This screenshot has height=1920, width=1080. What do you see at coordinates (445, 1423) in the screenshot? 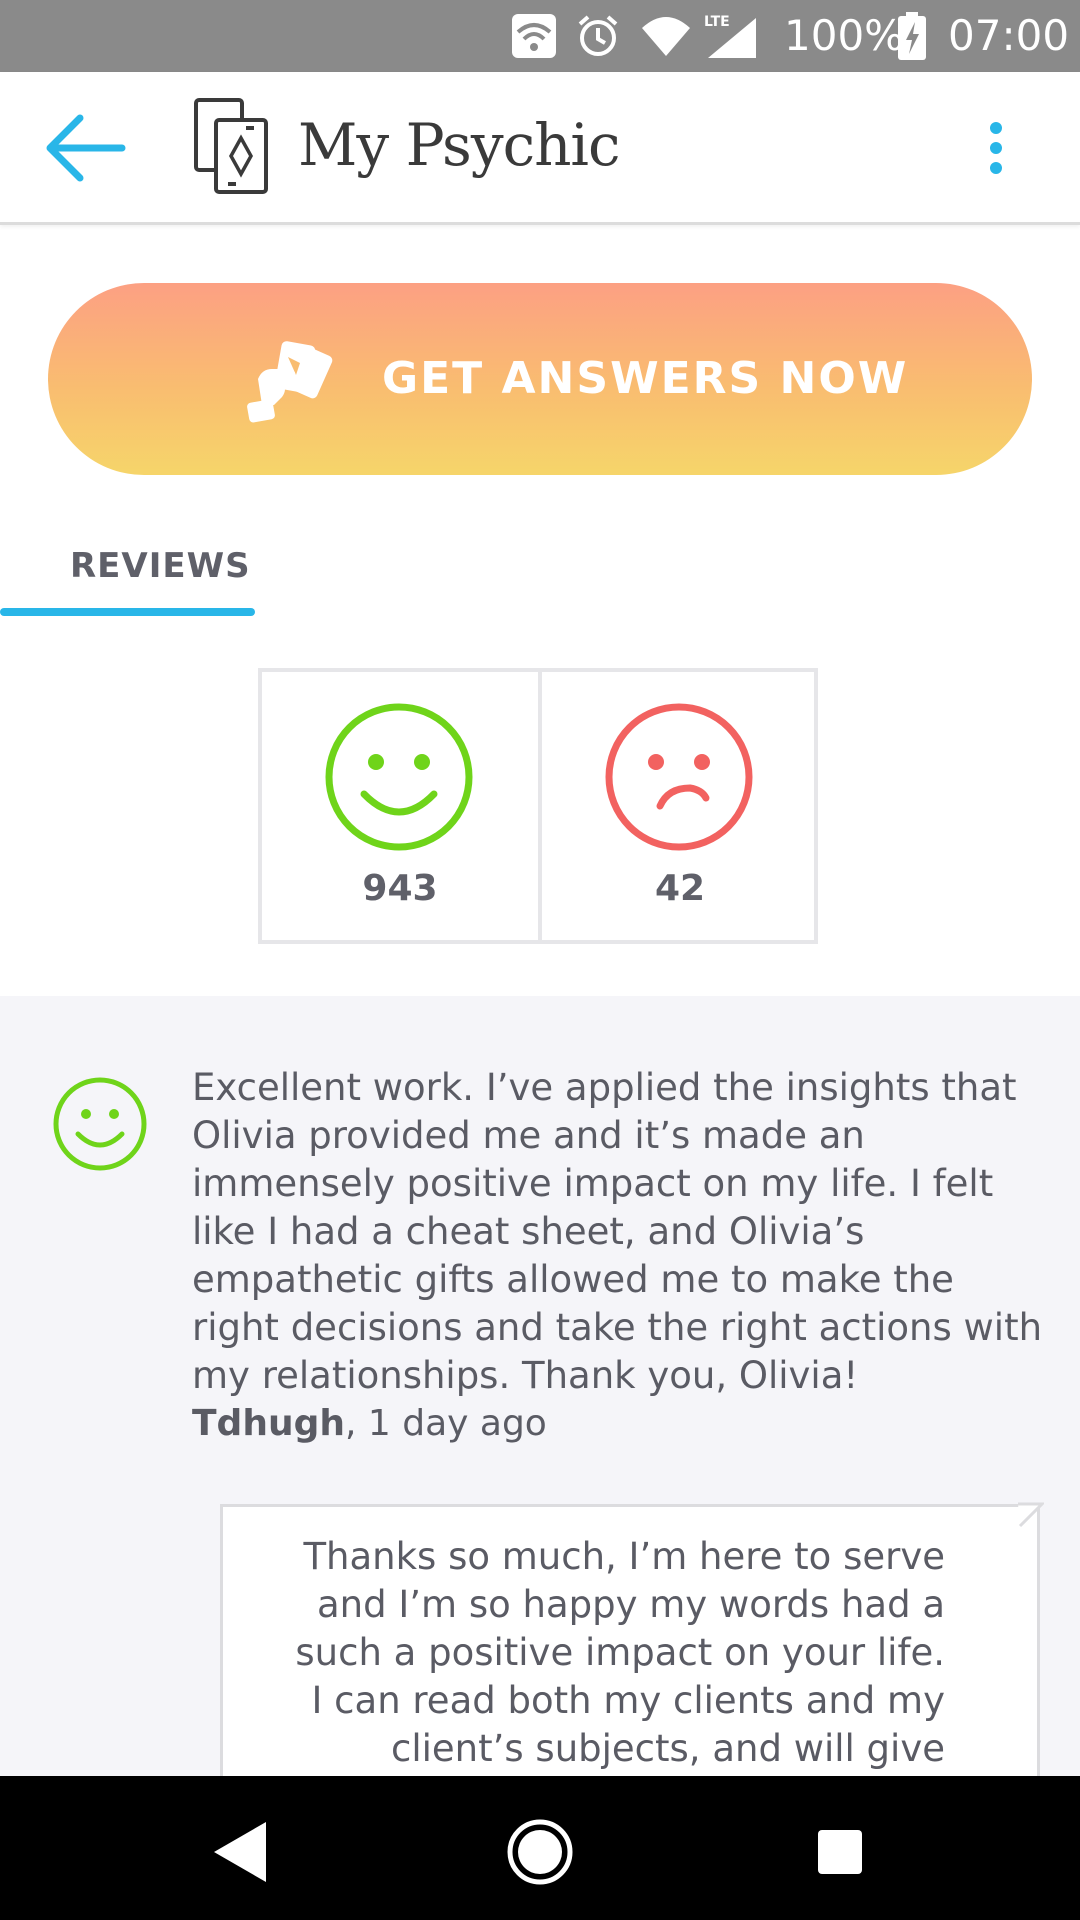
I see `review-time: , 1 day ago` at bounding box center [445, 1423].